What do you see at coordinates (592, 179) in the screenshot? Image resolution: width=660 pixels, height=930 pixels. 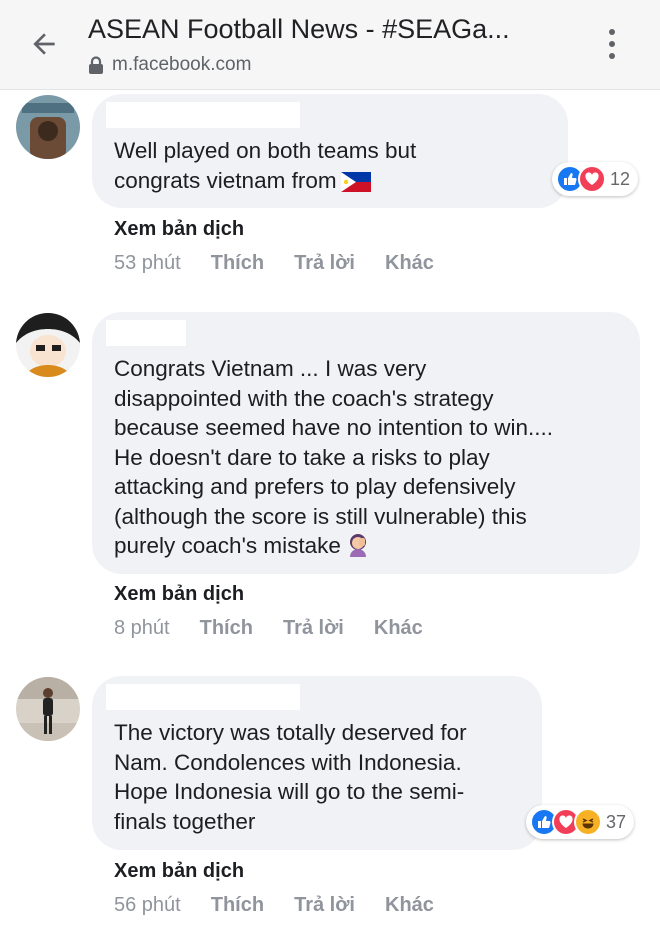 I see `love-reaction-icon` at bounding box center [592, 179].